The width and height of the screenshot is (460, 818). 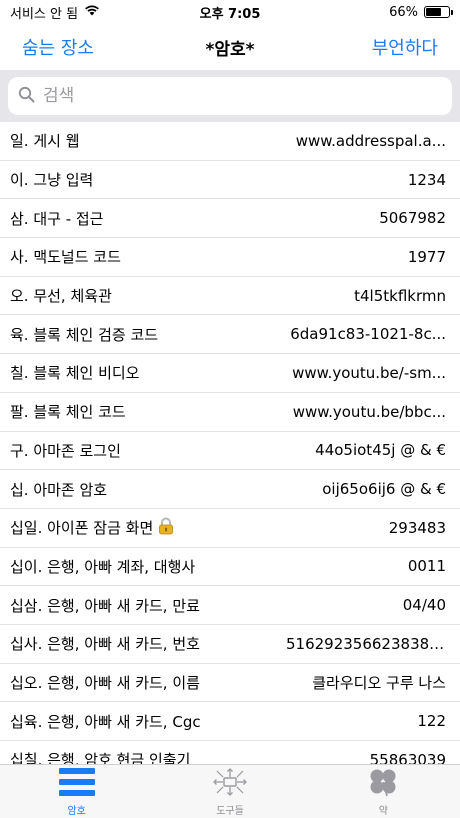 What do you see at coordinates (230, 257) in the screenshot?
I see `list-item: 사. 맥도널드 코드 1977` at bounding box center [230, 257].